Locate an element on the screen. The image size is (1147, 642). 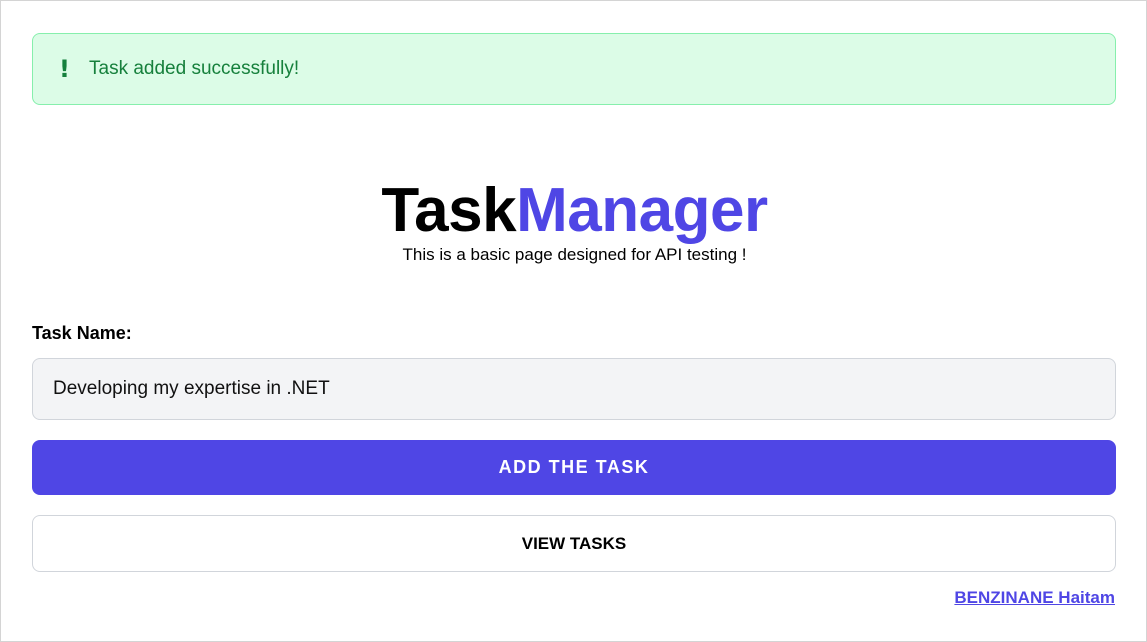
task-name-input is located at coordinates (574, 389).